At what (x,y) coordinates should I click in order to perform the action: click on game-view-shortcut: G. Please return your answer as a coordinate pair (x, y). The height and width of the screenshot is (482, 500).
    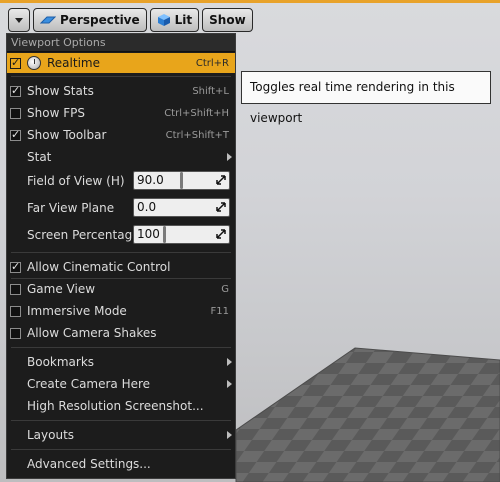
    Looking at the image, I should click on (225, 289).